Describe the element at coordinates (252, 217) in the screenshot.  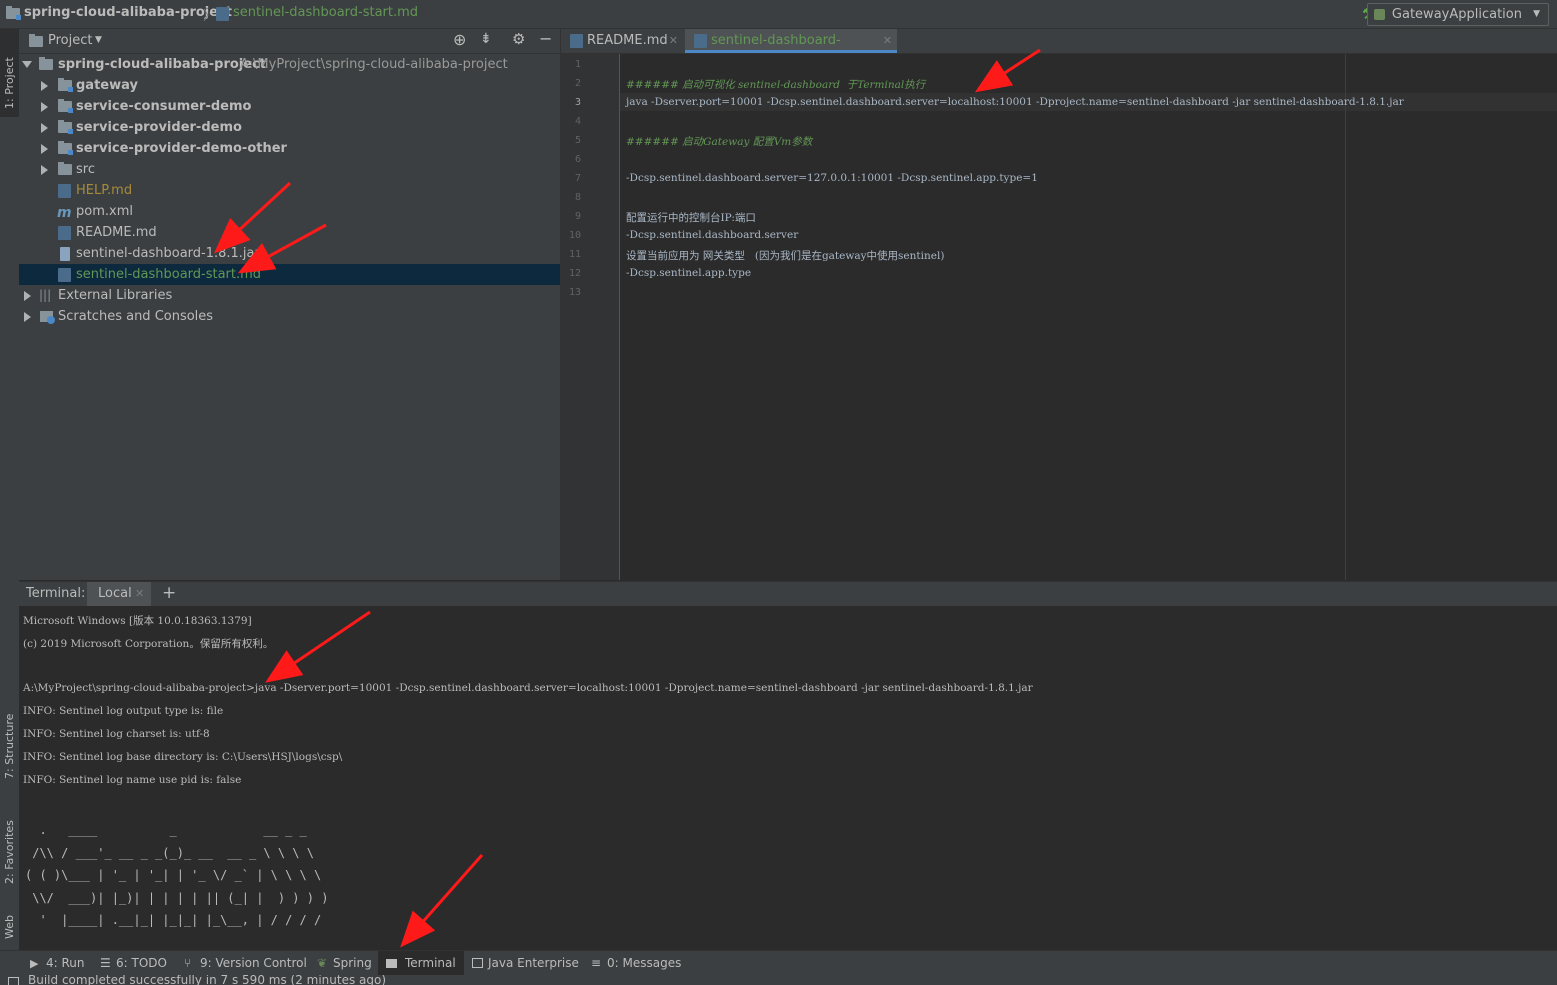
I see `red-arrow-jar` at that location.